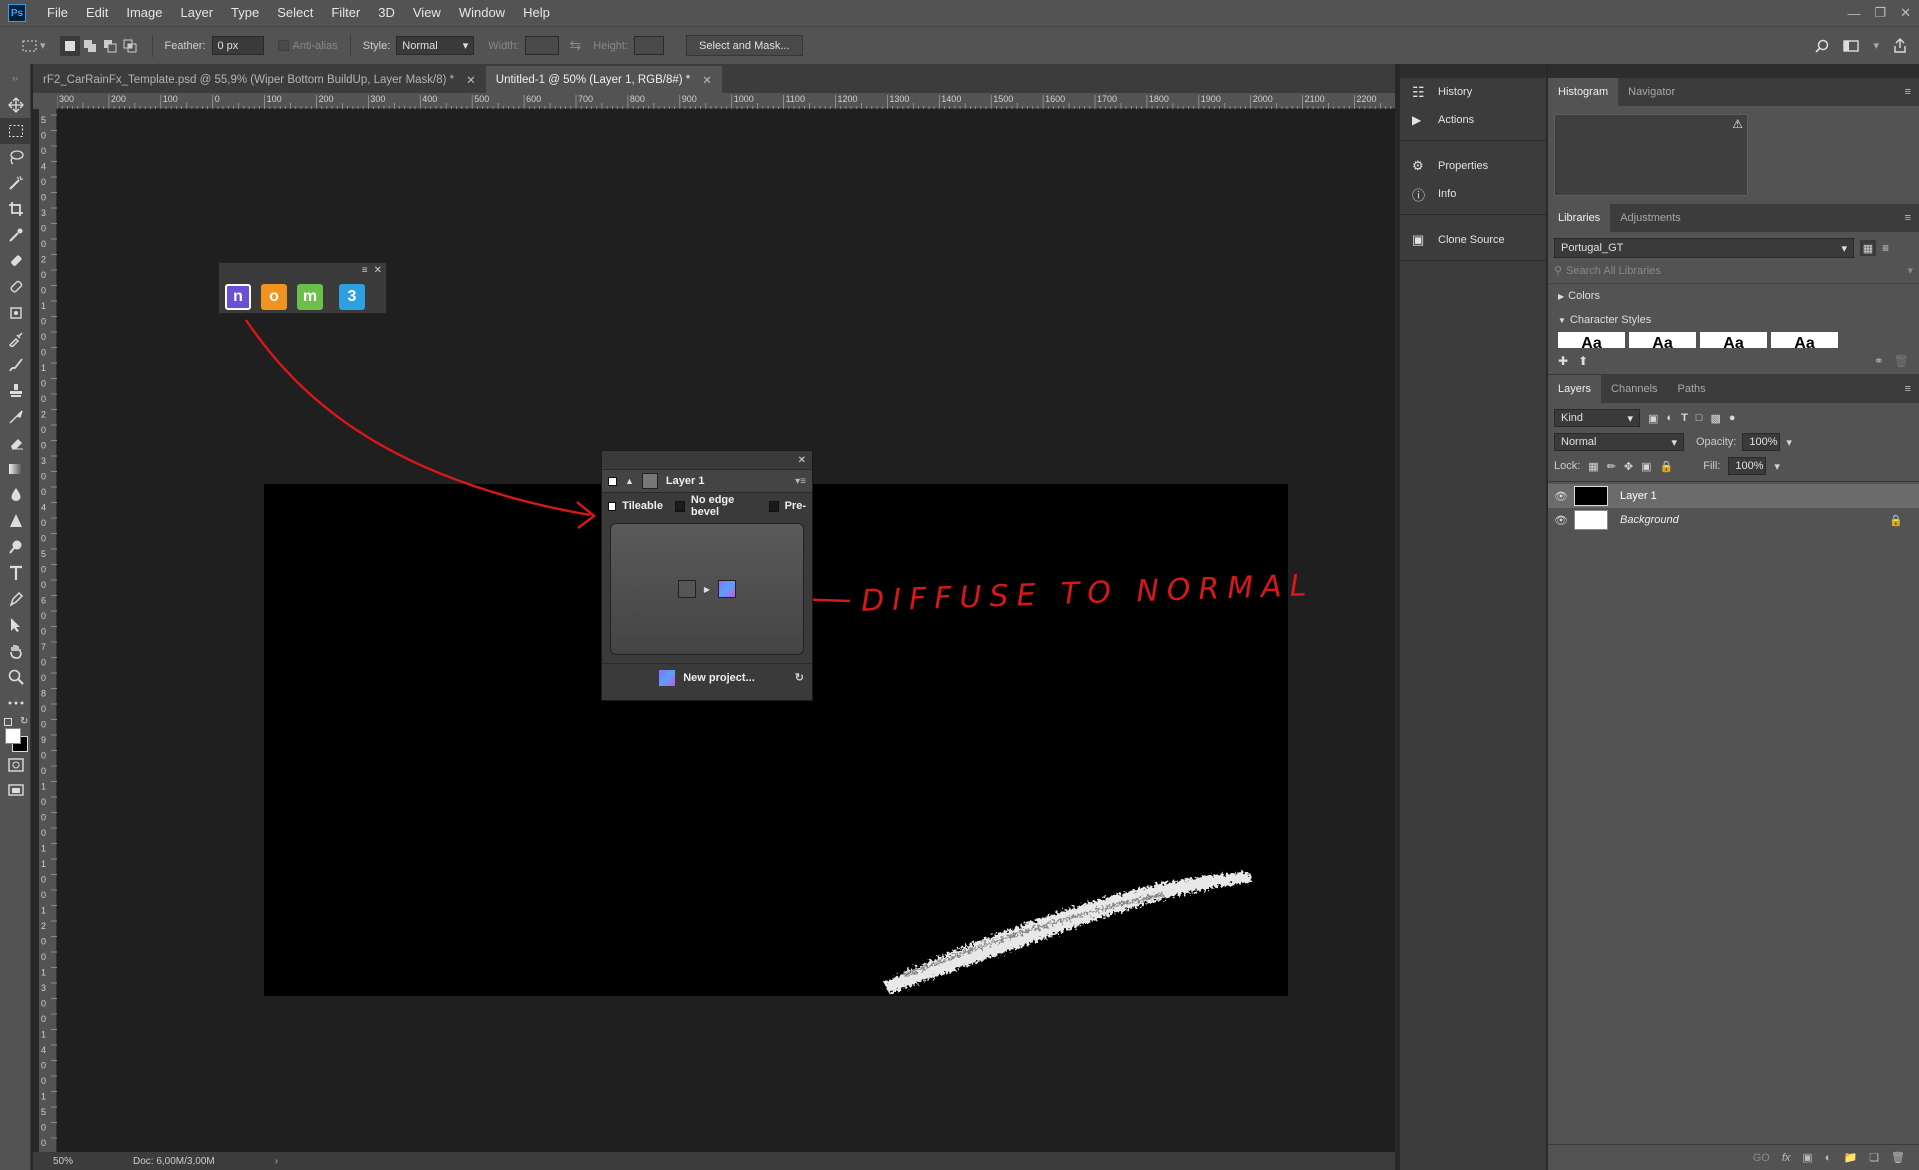  Describe the element at coordinates (1567, 466) in the screenshot. I see `lock-label: Lock:` at that location.